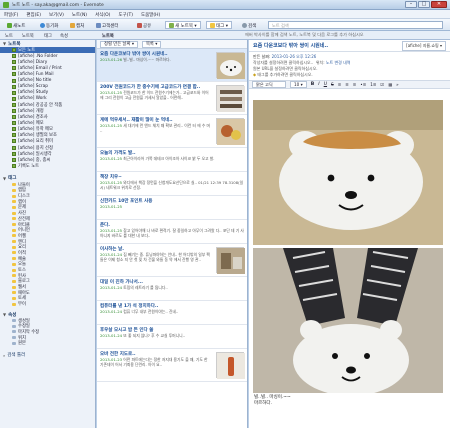  What do you see at coordinates (47, 178) in the screenshot?
I see `tags-section-header: ▼ 태그` at bounding box center [47, 178].